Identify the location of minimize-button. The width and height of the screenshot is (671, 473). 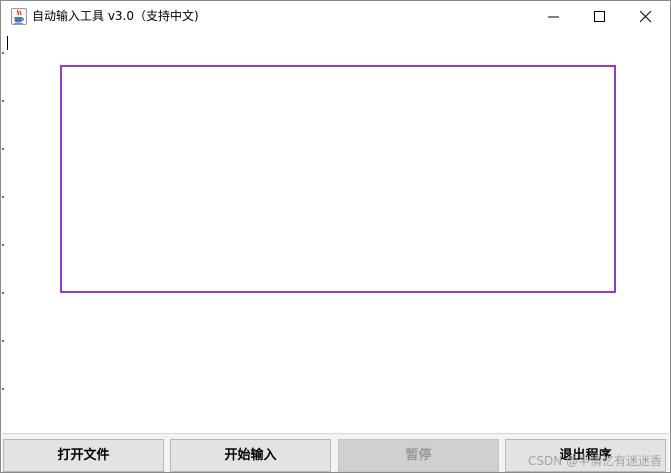
(554, 16).